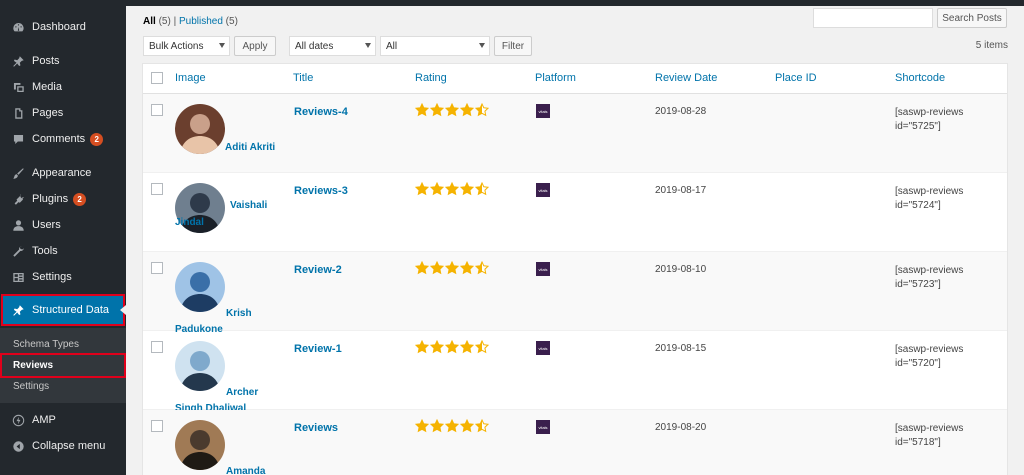 This screenshot has height=475, width=1024. I want to click on sidebar-item-media: Media, so click(63, 87).